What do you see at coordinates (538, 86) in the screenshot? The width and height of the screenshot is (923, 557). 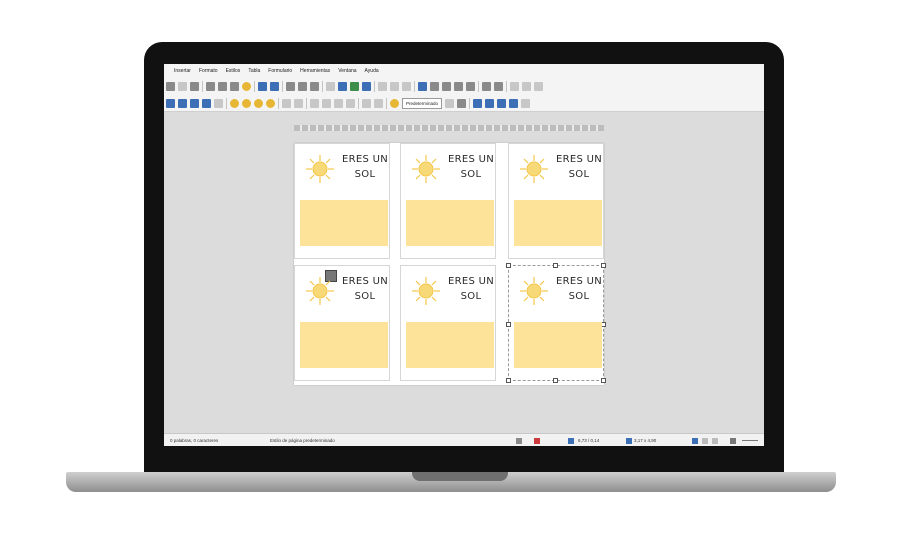 I see `draw-functions-icon` at bounding box center [538, 86].